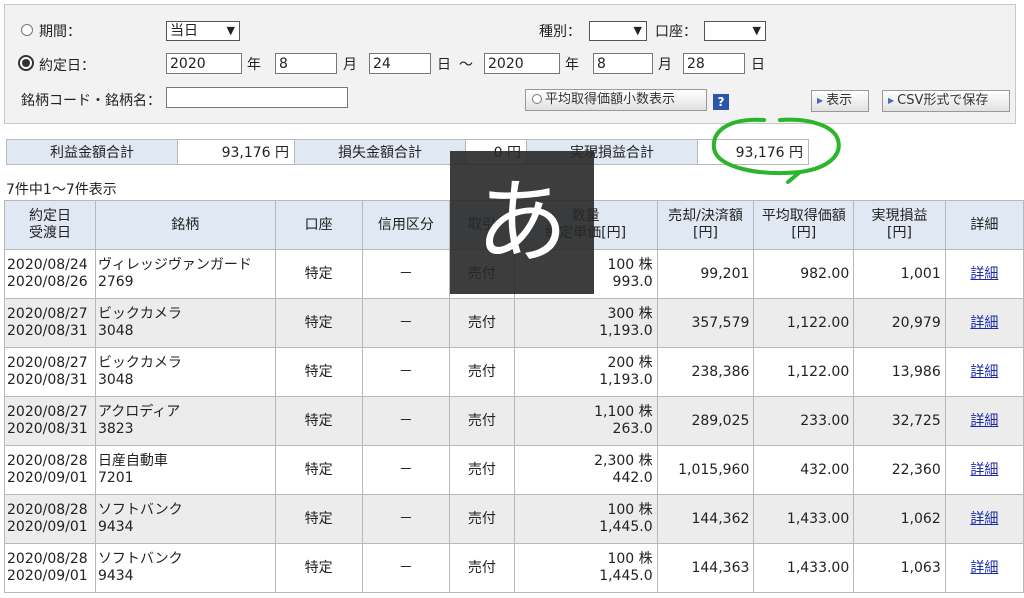 The image size is (1024, 598). Describe the element at coordinates (804, 323) in the screenshot. I see `avg-price-cell: 1,122.00` at that location.